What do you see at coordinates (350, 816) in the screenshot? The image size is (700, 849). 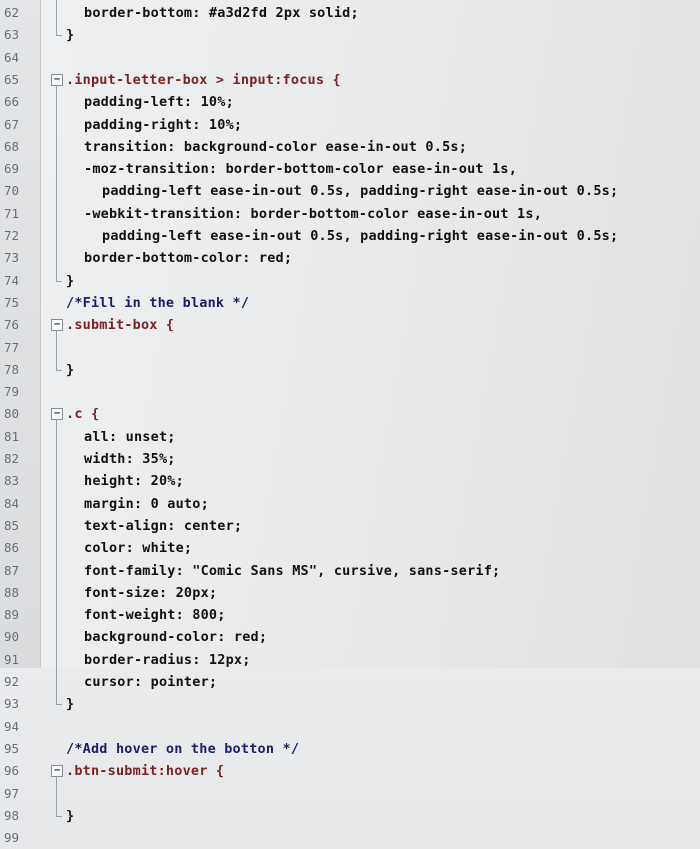 I see `code-line: 98}` at bounding box center [350, 816].